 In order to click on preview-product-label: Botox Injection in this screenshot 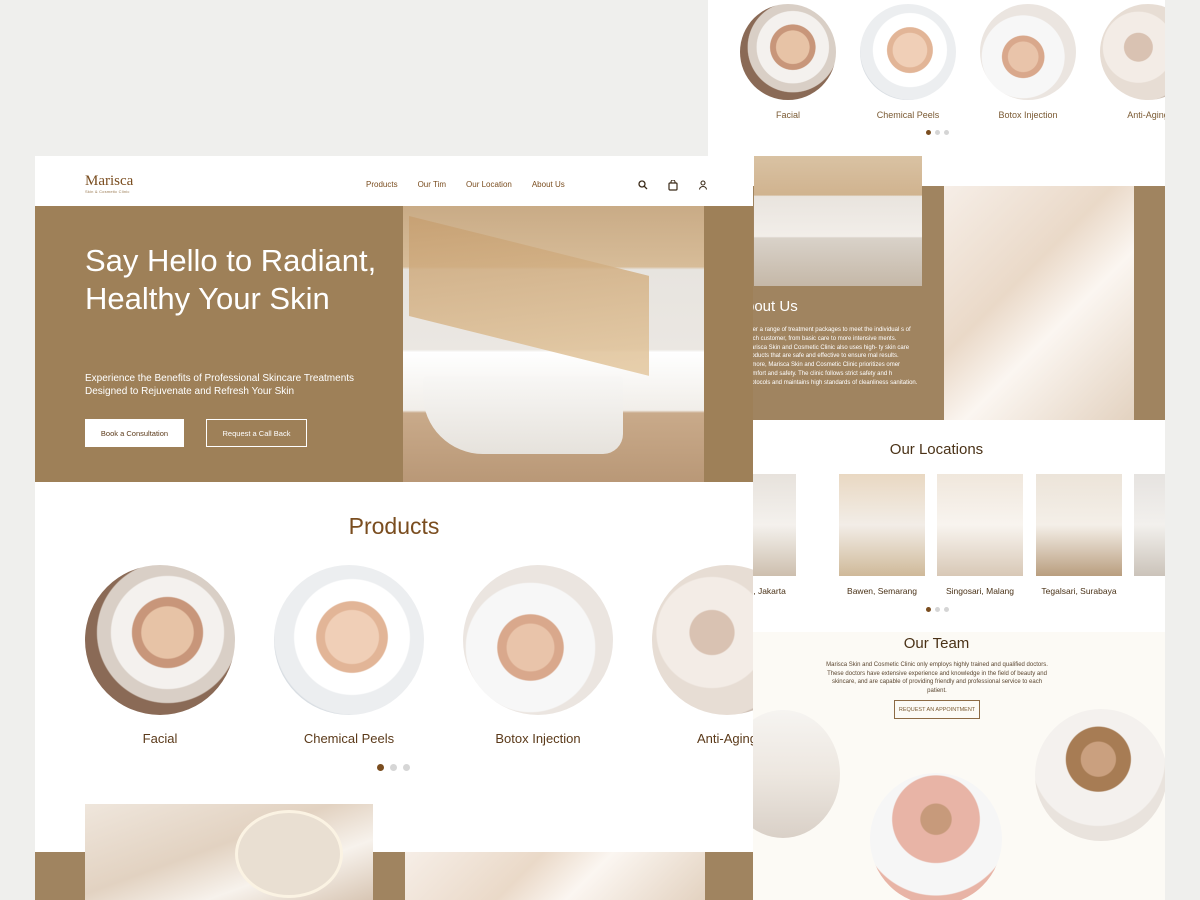, I will do `click(1028, 115)`.